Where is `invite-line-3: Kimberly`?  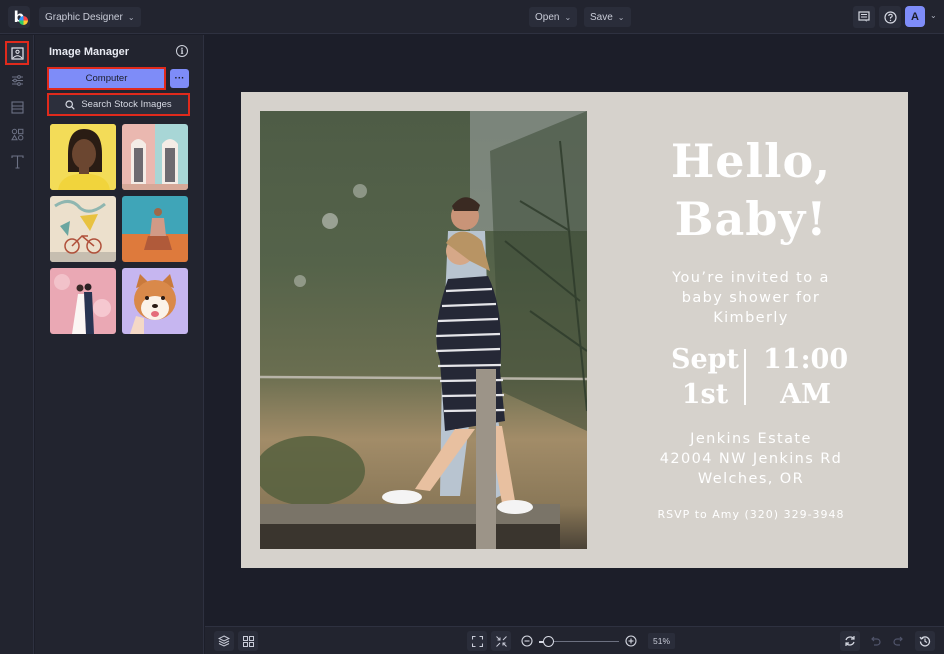
invite-line-3: Kimberly is located at coordinates (751, 318).